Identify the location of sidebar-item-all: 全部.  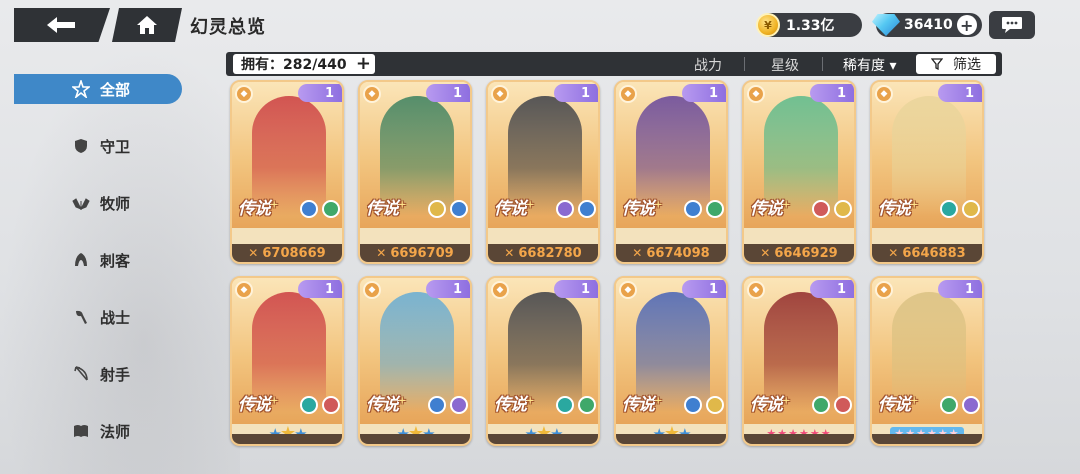
(98, 89).